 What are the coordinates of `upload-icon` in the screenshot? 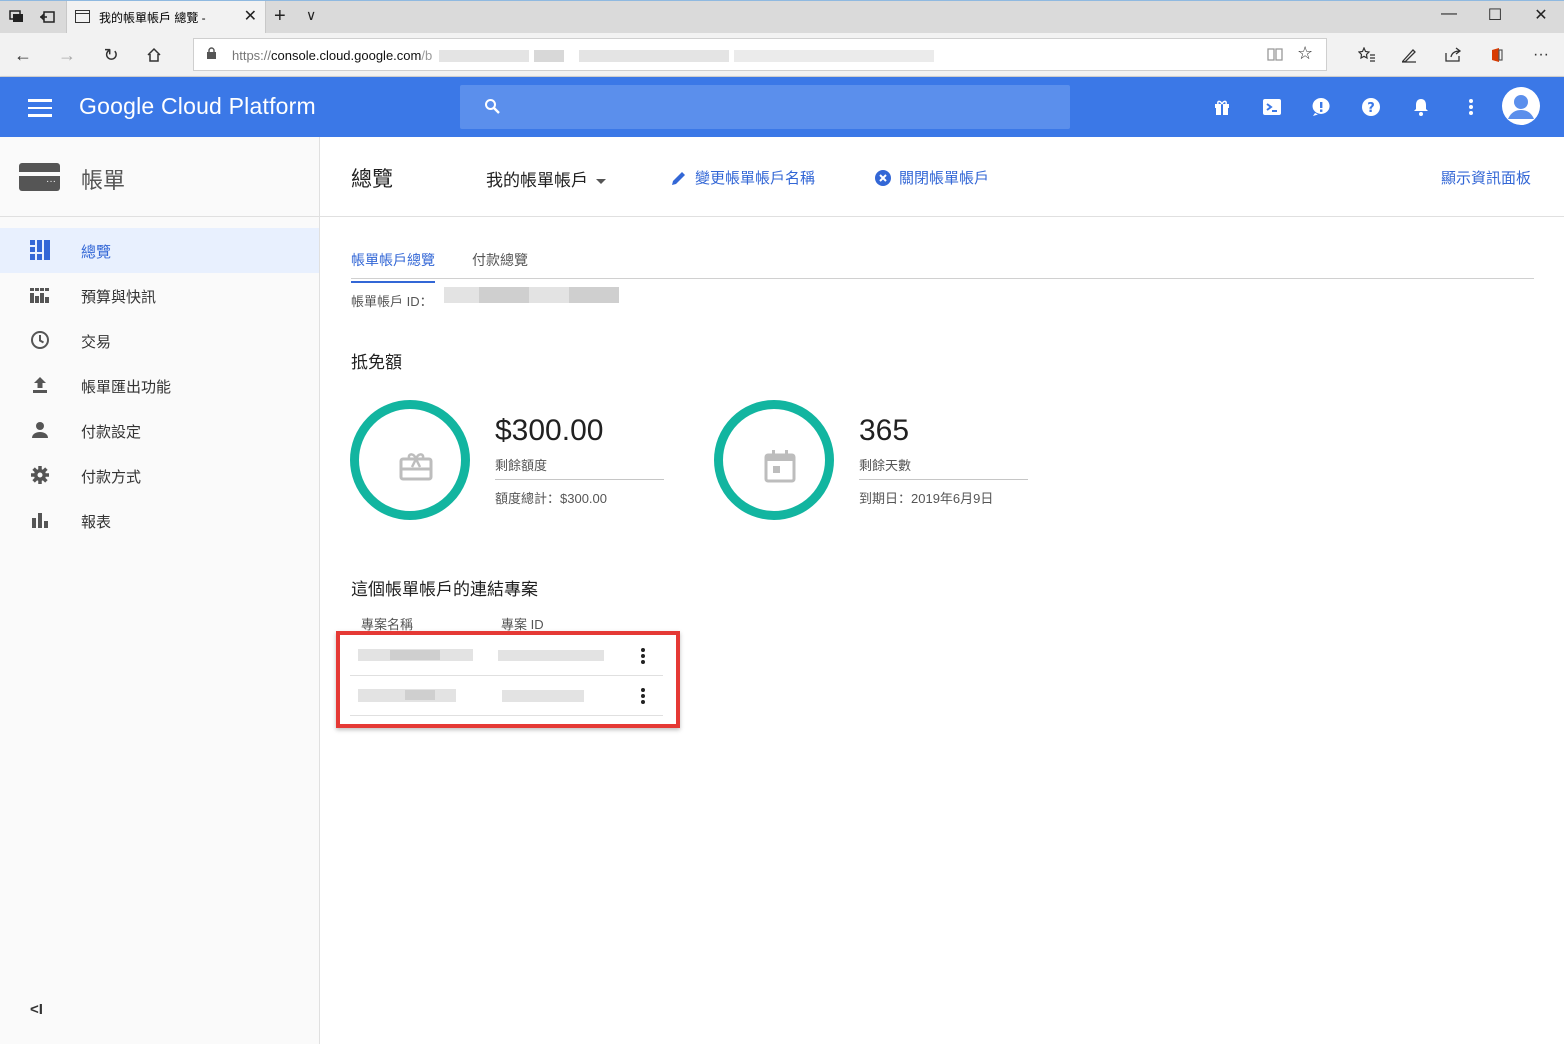 It's located at (40, 385).